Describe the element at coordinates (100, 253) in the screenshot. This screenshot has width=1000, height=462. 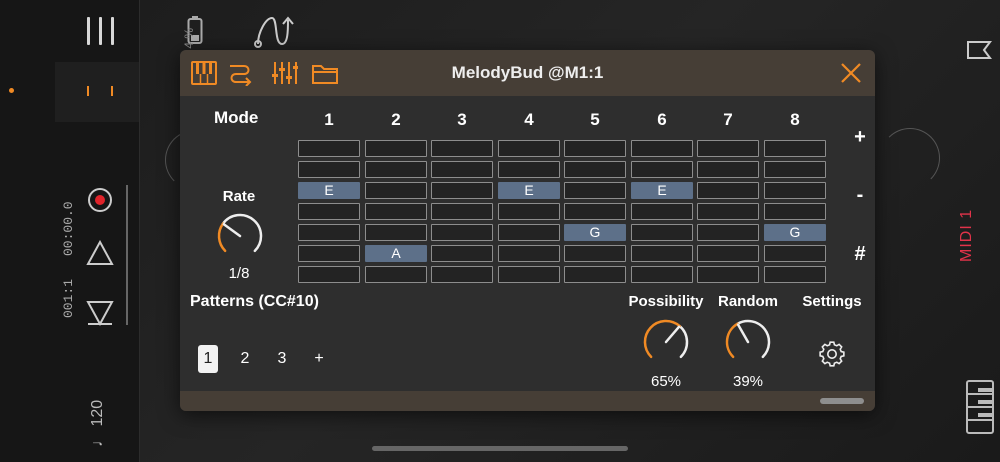
I see `play-icon` at that location.